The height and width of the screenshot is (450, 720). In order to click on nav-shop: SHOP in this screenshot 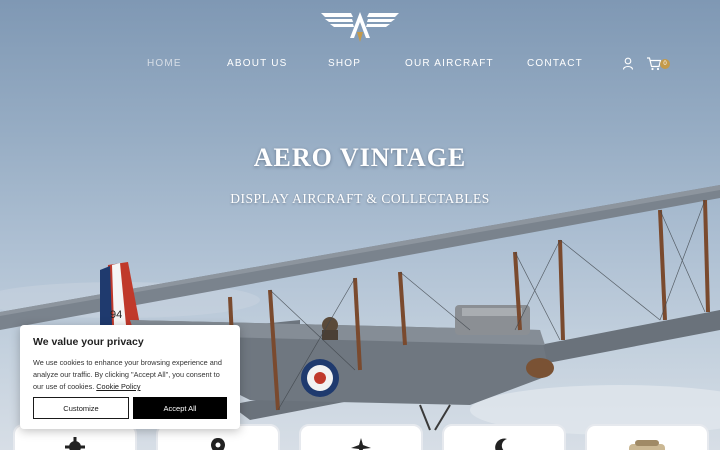, I will do `click(344, 63)`.